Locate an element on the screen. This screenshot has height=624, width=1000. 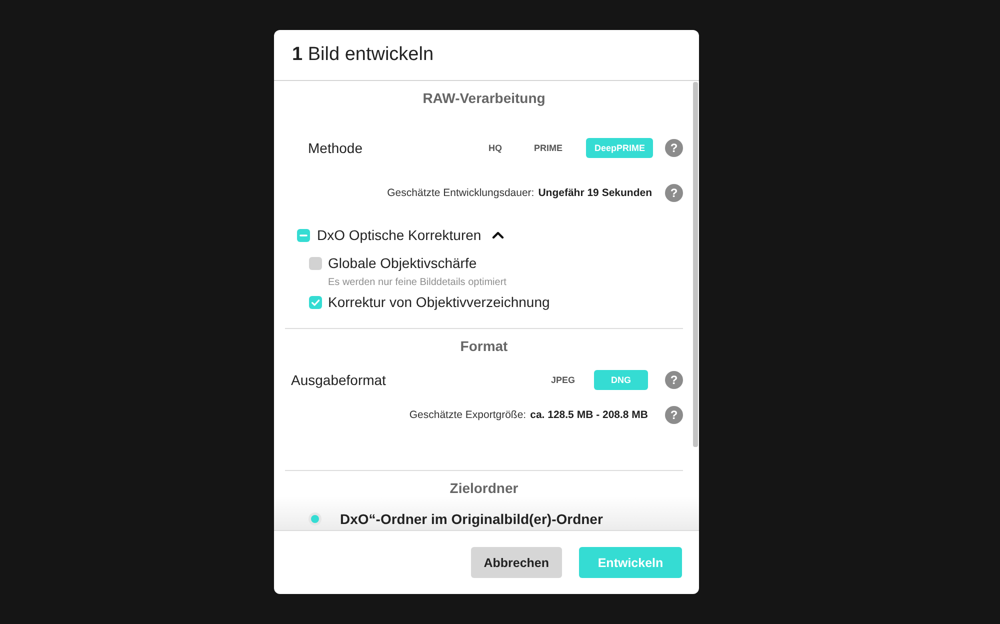
cancel-button: Abbrechen is located at coordinates (516, 562).